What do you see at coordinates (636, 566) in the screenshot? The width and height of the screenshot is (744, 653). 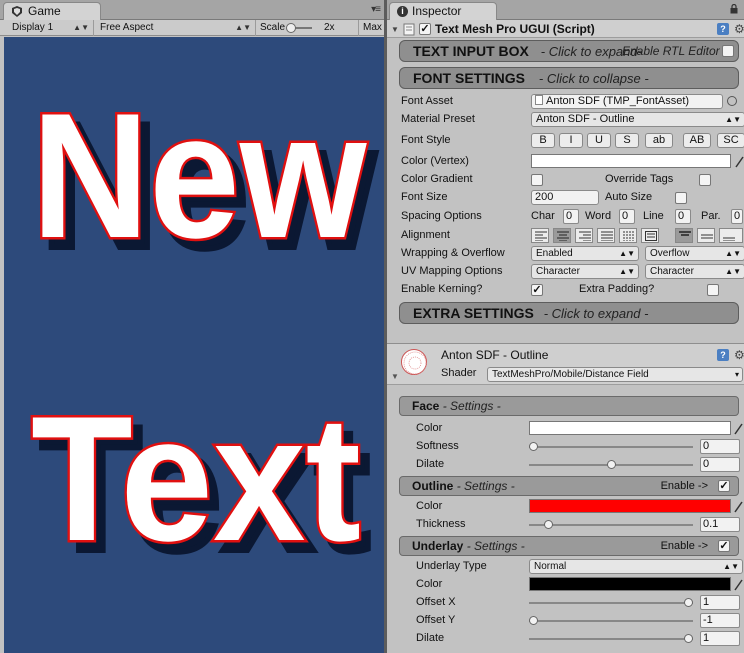 I see `underlay-type-dropdown: Normal ▲▼` at bounding box center [636, 566].